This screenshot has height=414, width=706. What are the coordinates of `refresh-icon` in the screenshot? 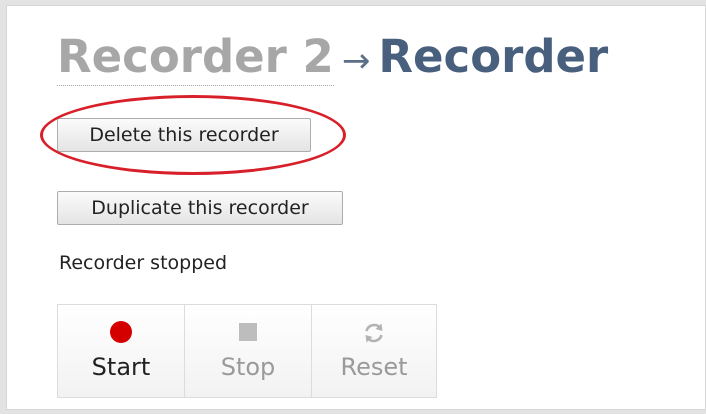 It's located at (374, 335).